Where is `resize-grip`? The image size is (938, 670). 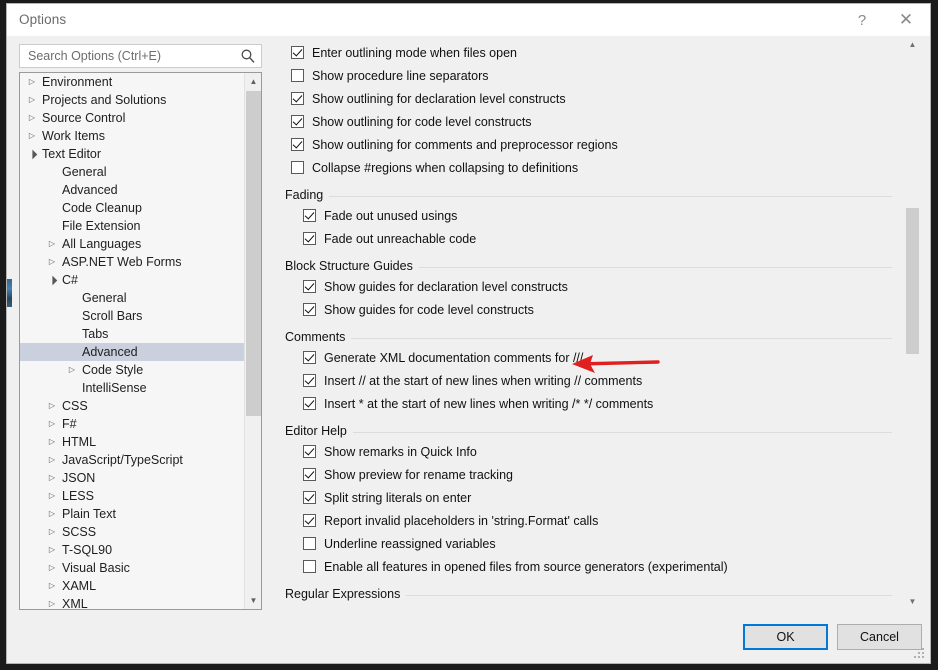 resize-grip is located at coordinates (920, 654).